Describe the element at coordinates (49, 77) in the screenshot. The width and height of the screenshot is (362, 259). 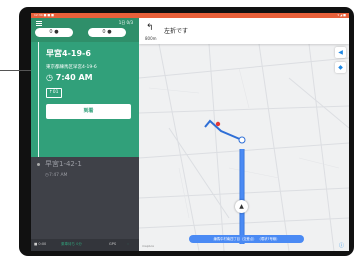
I see `clock-icon: ◷` at that location.